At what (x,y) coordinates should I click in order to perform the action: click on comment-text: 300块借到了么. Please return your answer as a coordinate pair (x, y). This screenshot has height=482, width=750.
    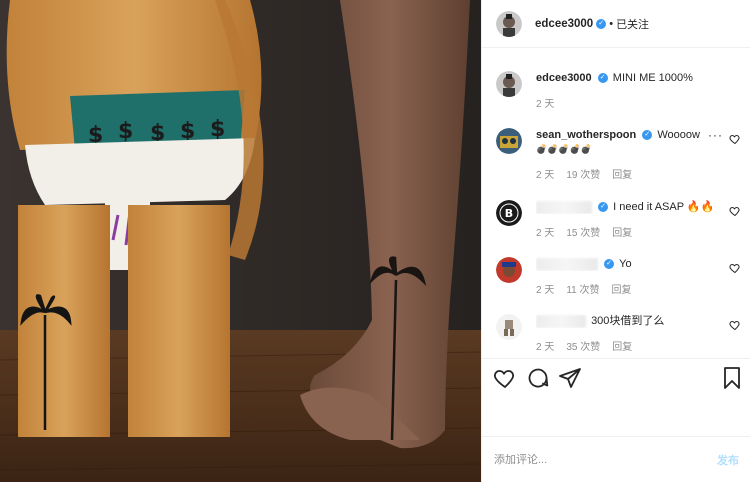
    Looking at the image, I should click on (628, 321).